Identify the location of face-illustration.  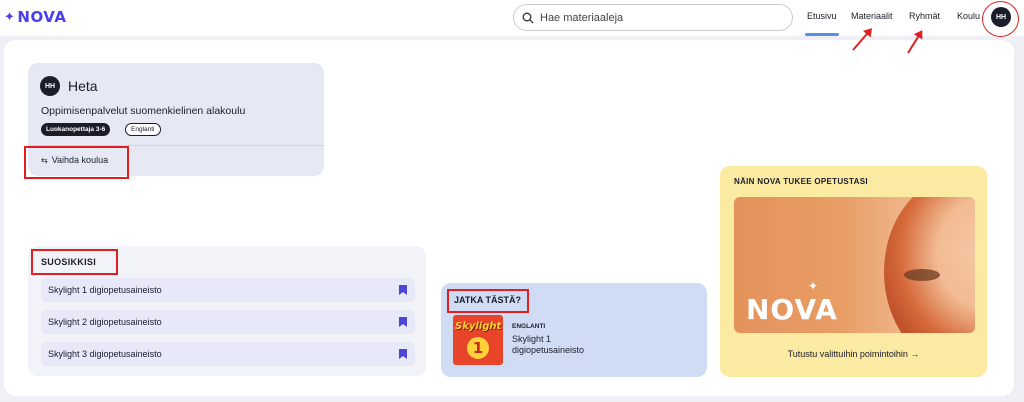
(929, 265).